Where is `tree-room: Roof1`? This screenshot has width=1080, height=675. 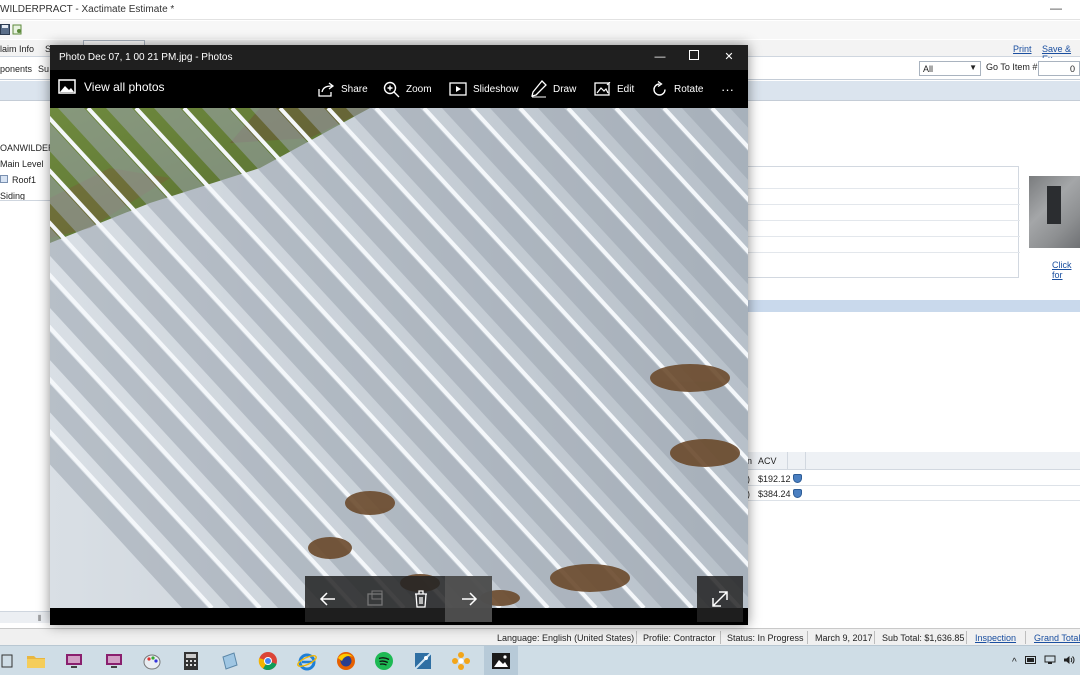
tree-room: Roof1 is located at coordinates (24, 180).